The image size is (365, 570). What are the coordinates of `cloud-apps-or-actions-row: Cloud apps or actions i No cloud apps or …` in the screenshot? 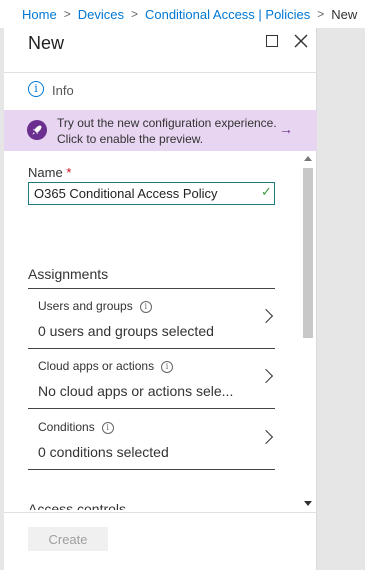 It's located at (151, 379).